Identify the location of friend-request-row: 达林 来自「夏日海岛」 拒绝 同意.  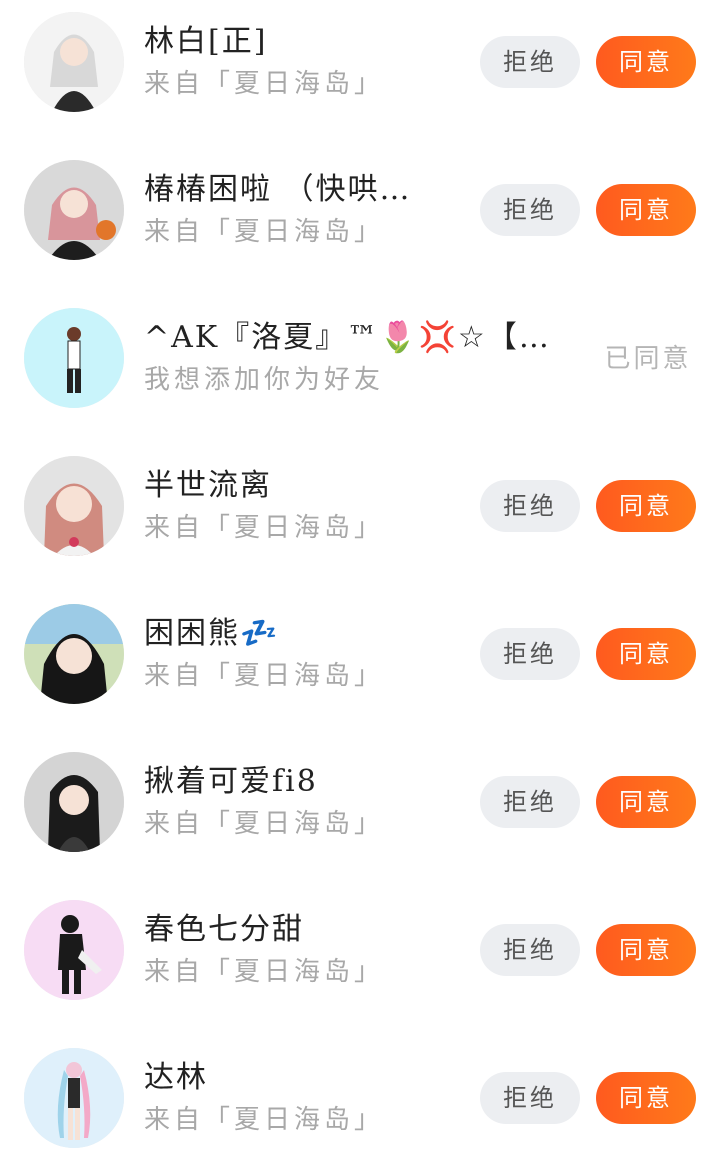
(360, 1099).